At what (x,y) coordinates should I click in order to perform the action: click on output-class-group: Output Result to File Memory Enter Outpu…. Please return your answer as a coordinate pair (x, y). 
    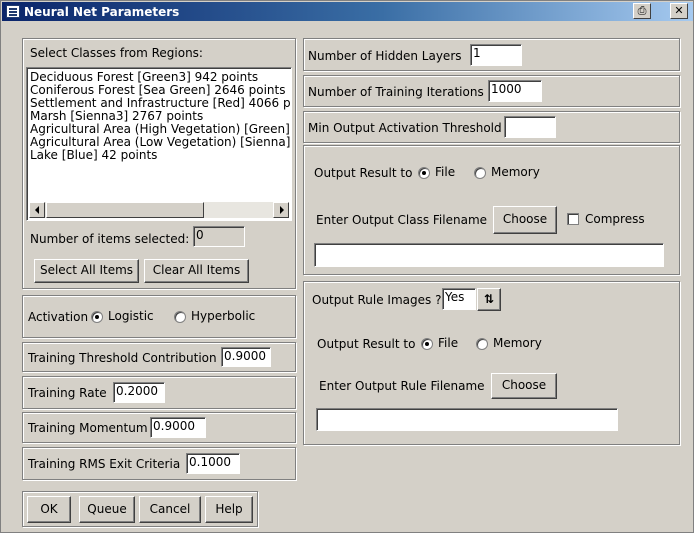
    Looking at the image, I should click on (491, 210).